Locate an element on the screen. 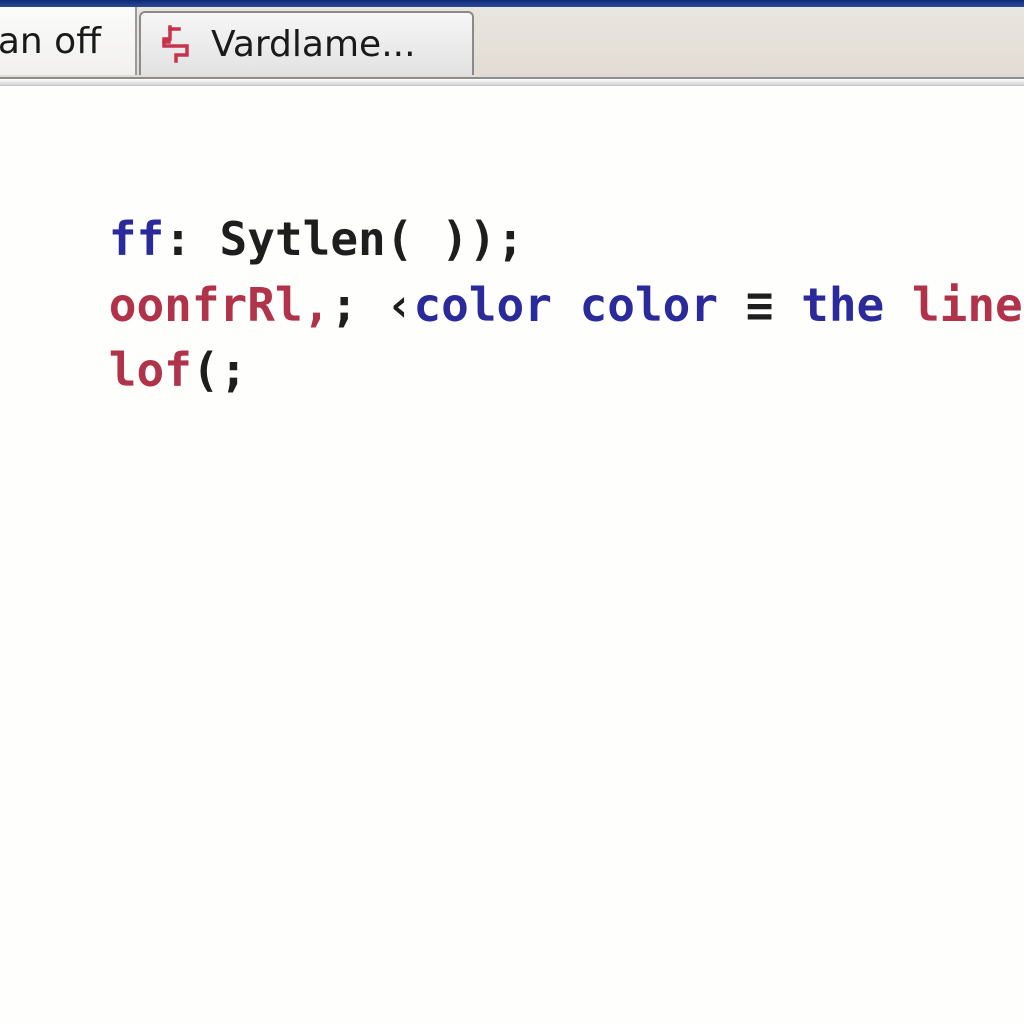 Image resolution: width=1024 pixels, height=1024 pixels. tab-an-off: an off is located at coordinates (68, 41).